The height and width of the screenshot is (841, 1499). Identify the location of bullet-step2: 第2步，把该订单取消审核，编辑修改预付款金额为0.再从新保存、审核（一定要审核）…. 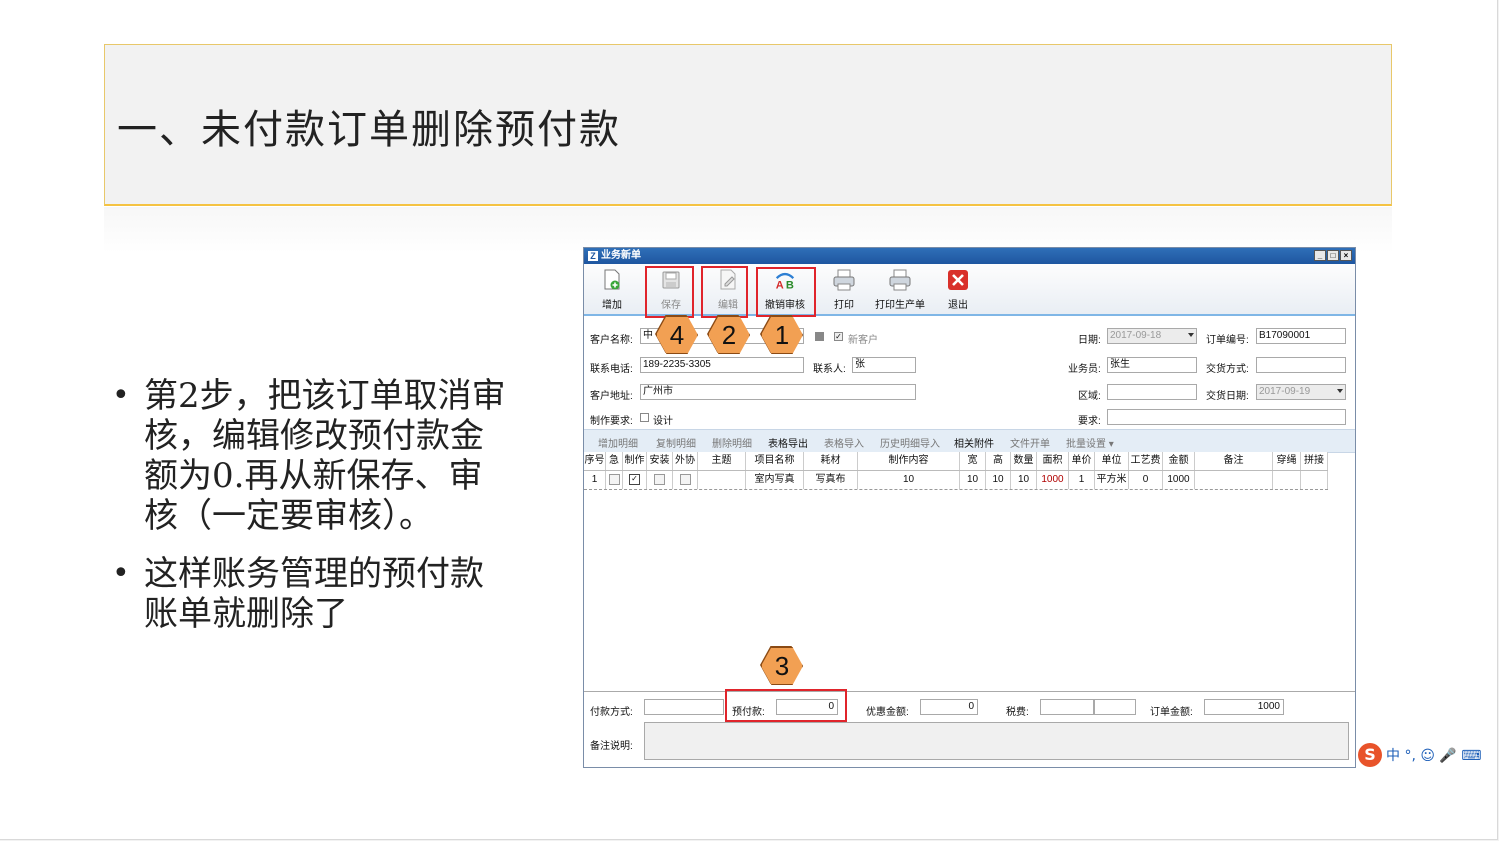
(312, 456).